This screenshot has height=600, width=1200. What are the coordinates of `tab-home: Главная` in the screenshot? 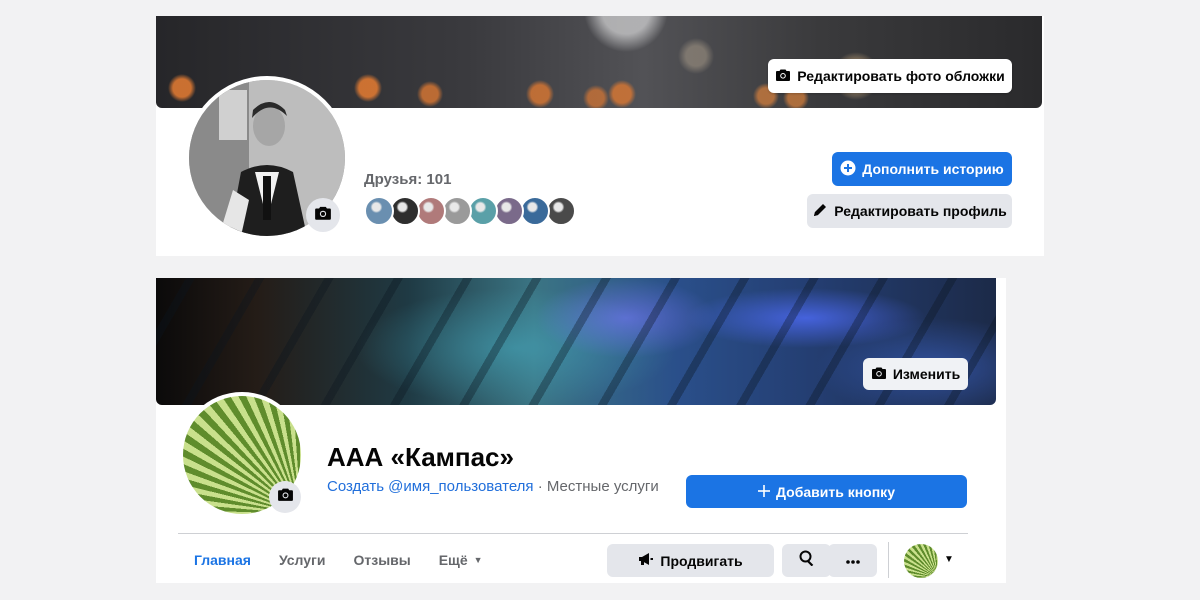 It's located at (222, 560).